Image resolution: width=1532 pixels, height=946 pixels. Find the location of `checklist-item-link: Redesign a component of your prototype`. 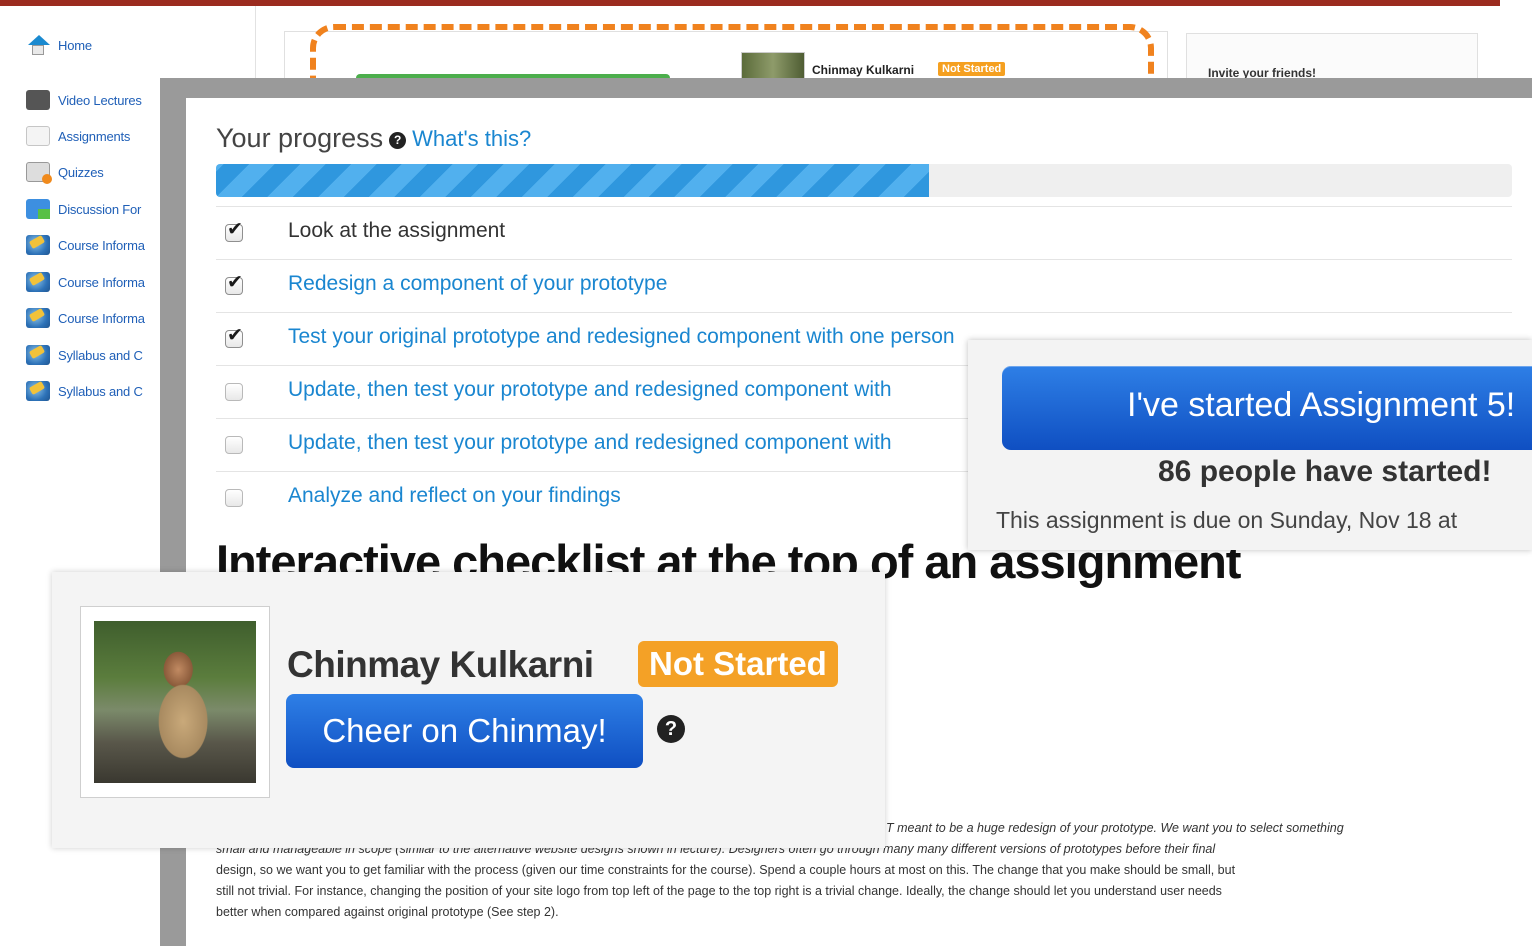

checklist-item-link: Redesign a component of your prototype is located at coordinates (477, 284).